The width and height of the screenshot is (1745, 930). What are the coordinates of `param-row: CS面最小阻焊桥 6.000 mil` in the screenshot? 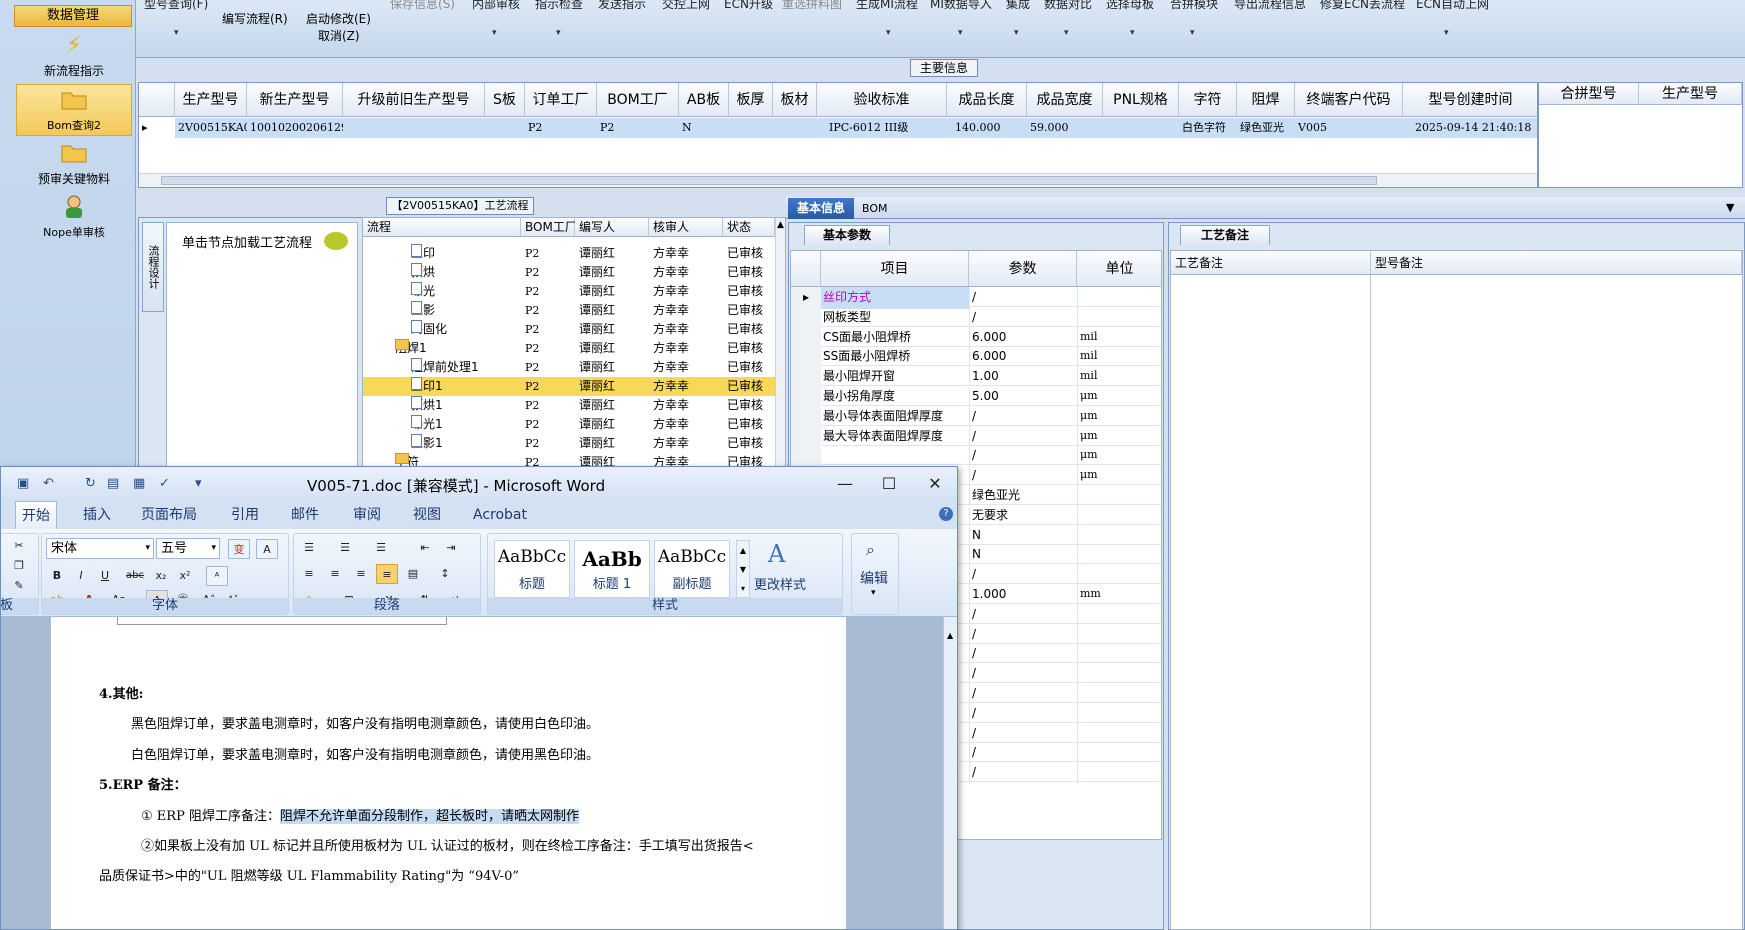 It's located at (976, 337).